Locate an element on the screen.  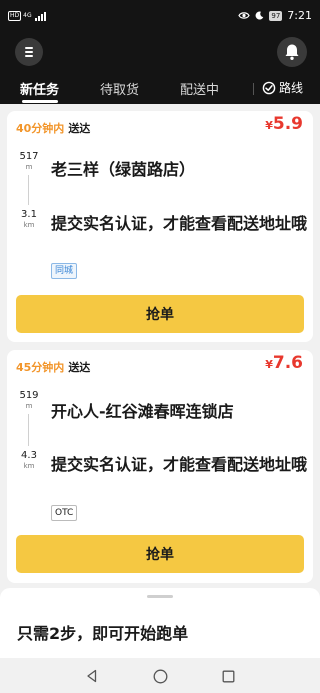
order-tabs: 新任务 待取货 配送中 路线 is located at coordinates (160, 89).